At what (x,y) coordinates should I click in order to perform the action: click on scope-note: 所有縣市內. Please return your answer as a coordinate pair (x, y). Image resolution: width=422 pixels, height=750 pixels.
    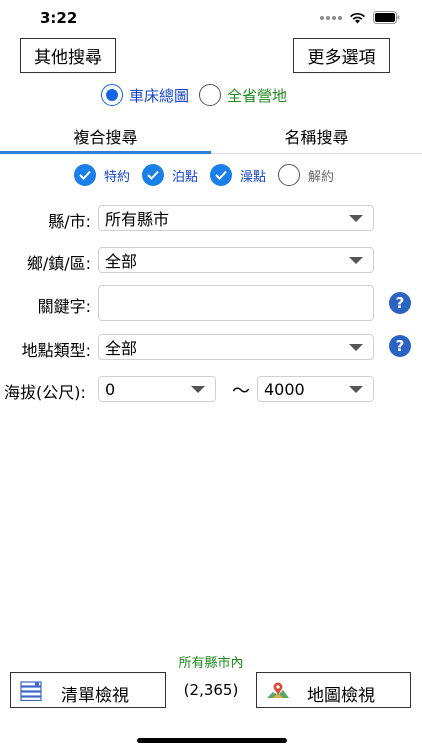
    Looking at the image, I should click on (211, 663).